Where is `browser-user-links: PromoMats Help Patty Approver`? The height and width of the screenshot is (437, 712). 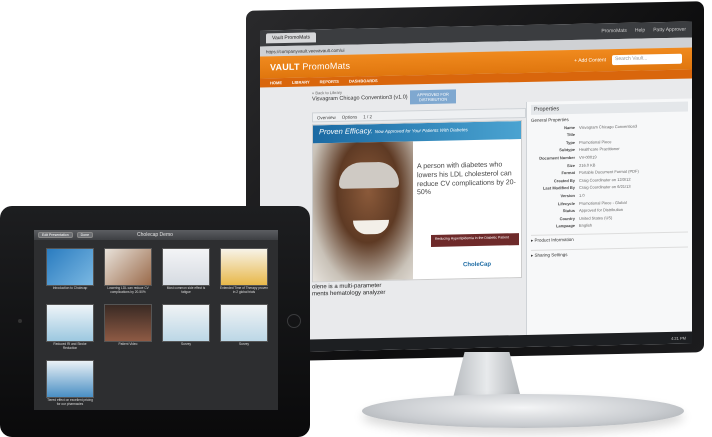
browser-user-links: PromoMats Help Patty Approver is located at coordinates (643, 31).